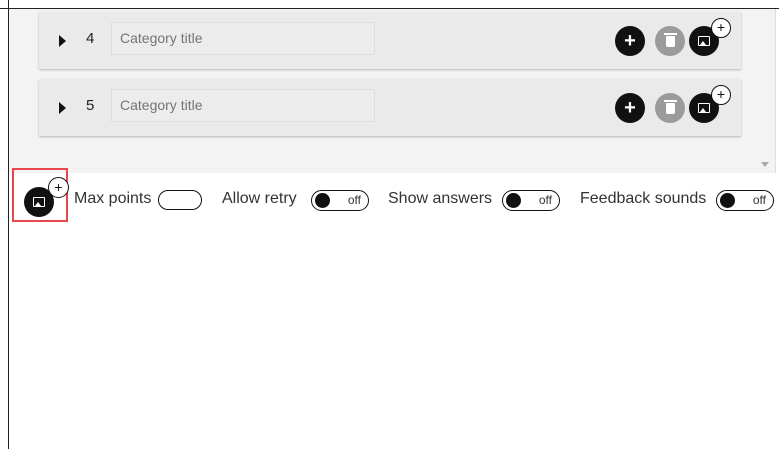 The image size is (779, 449). I want to click on max-points-label: Max points, so click(113, 198).